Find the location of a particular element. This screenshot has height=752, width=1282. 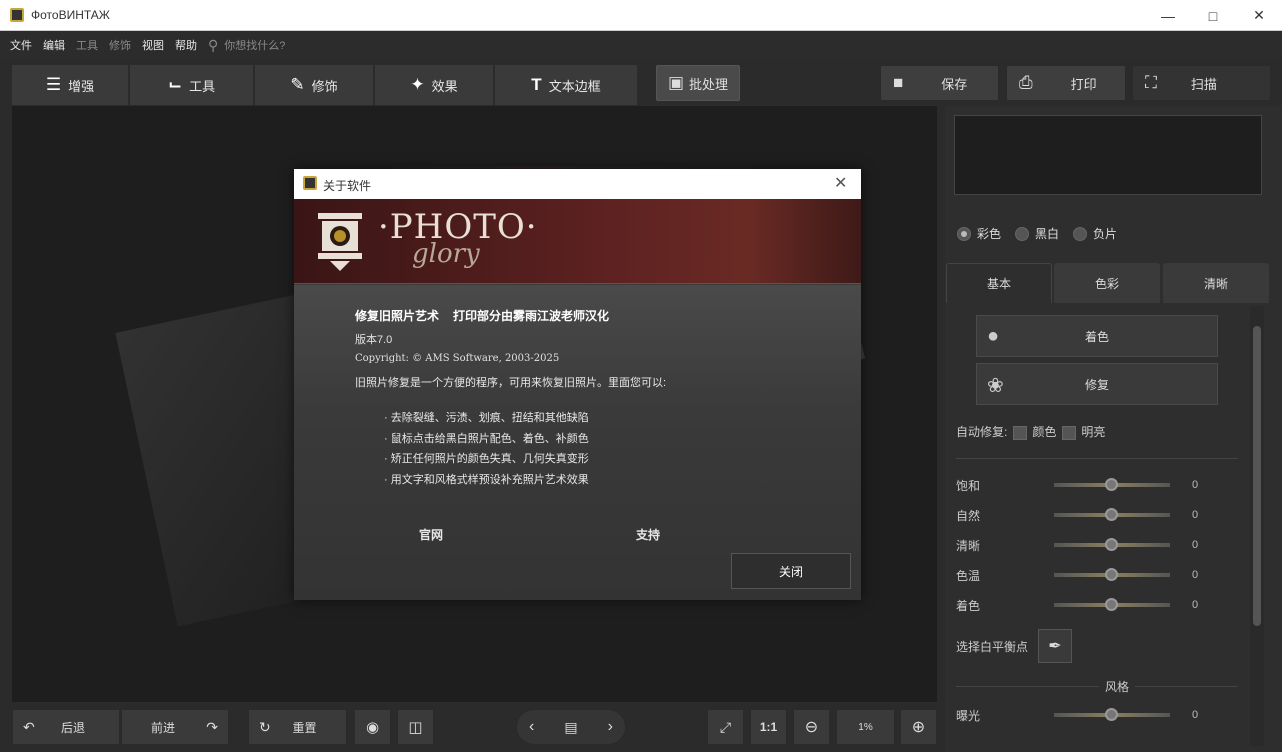

colorize-button: ● 着色 is located at coordinates (1097, 336).